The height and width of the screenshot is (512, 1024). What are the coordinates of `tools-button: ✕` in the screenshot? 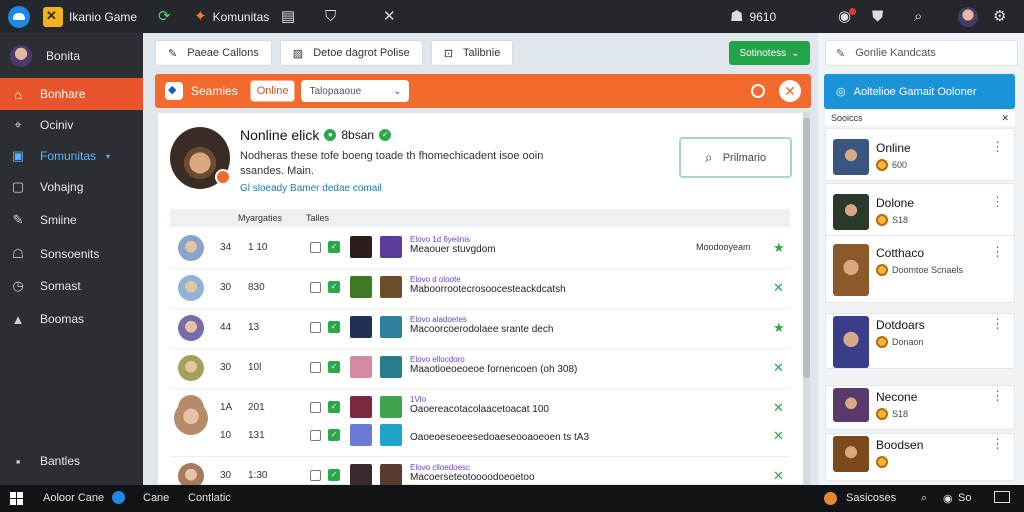 It's located at (389, 16).